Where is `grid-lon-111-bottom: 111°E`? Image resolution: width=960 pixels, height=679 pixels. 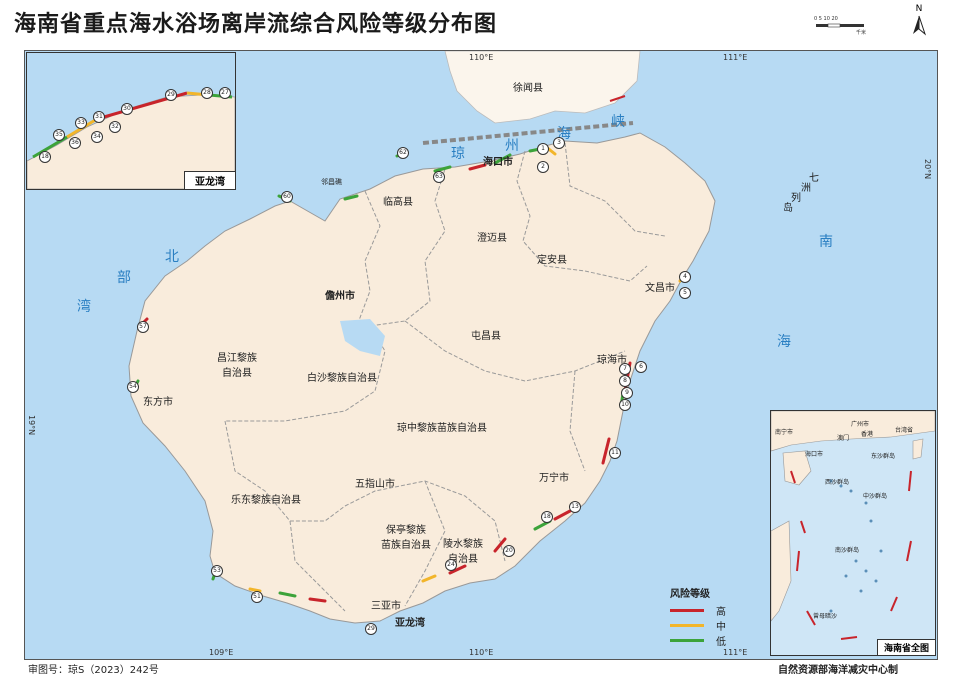 grid-lon-111-bottom: 111°E is located at coordinates (735, 652).